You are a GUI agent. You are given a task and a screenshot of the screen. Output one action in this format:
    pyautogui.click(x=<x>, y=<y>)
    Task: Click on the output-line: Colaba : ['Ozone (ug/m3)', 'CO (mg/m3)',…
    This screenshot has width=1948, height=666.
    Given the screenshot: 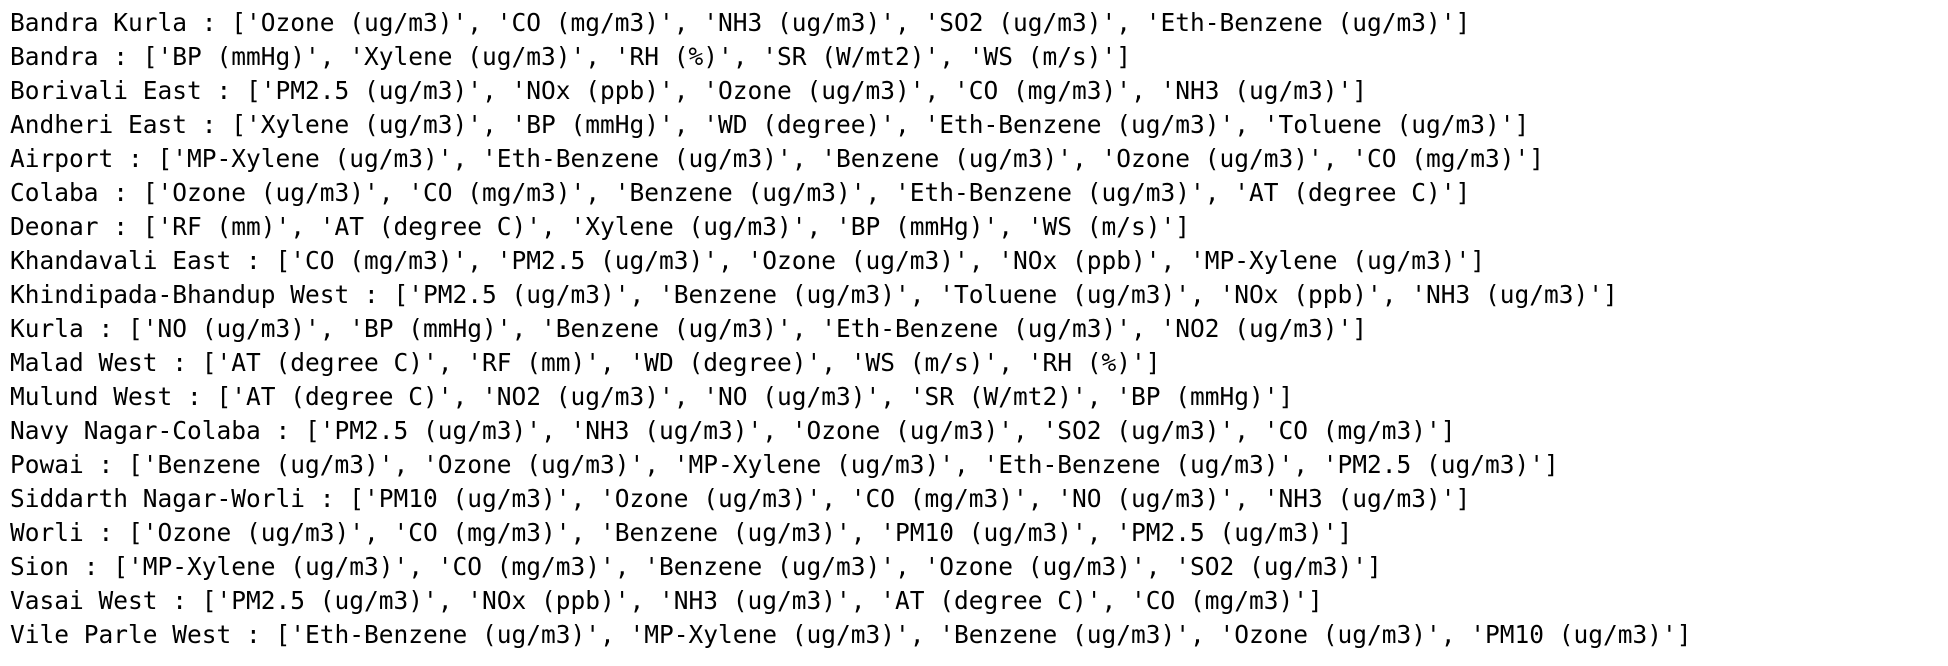 What is the action you would take?
    pyautogui.click(x=740, y=192)
    